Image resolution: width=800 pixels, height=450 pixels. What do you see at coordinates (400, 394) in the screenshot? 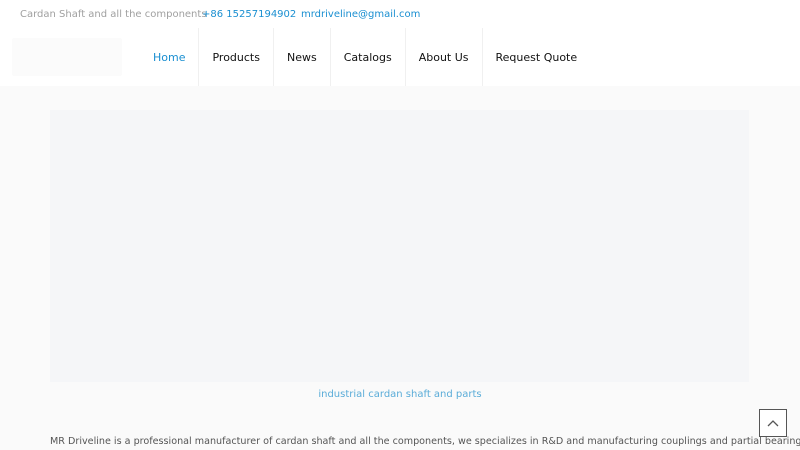
I see `hero-caption: industrial cardan shaft and parts` at bounding box center [400, 394].